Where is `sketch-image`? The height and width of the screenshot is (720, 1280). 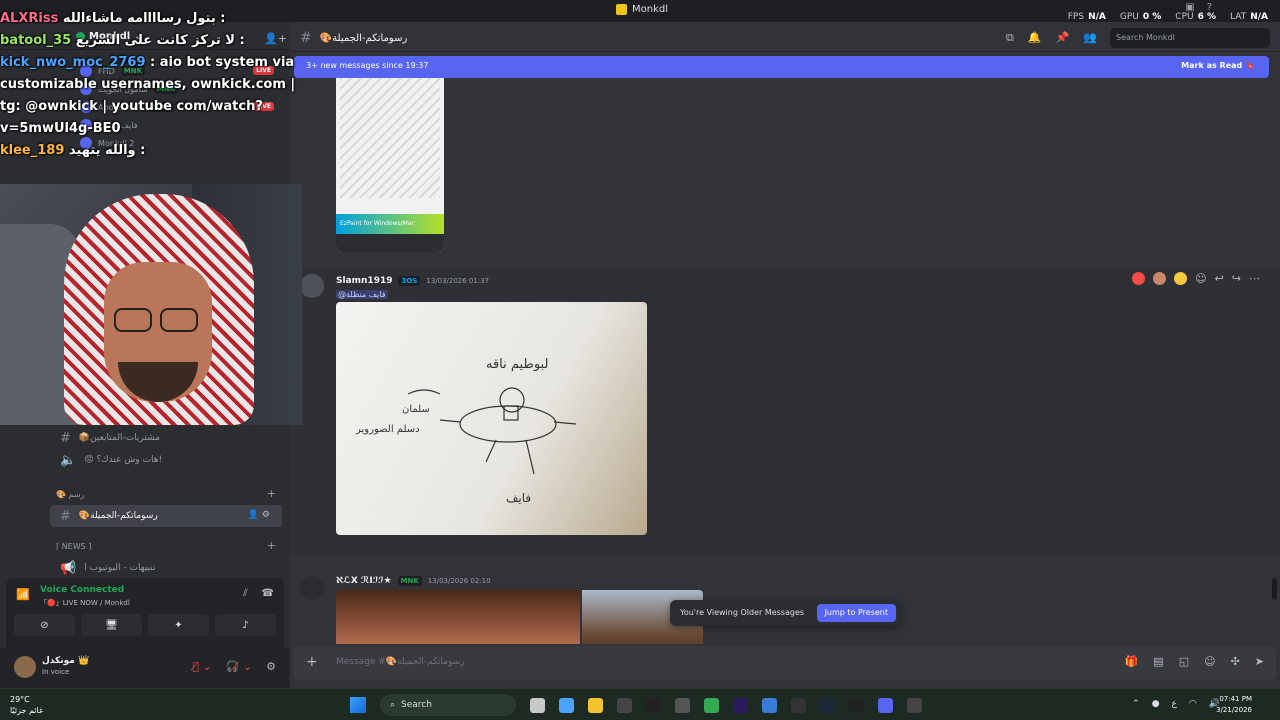 sketch-image is located at coordinates (390, 138).